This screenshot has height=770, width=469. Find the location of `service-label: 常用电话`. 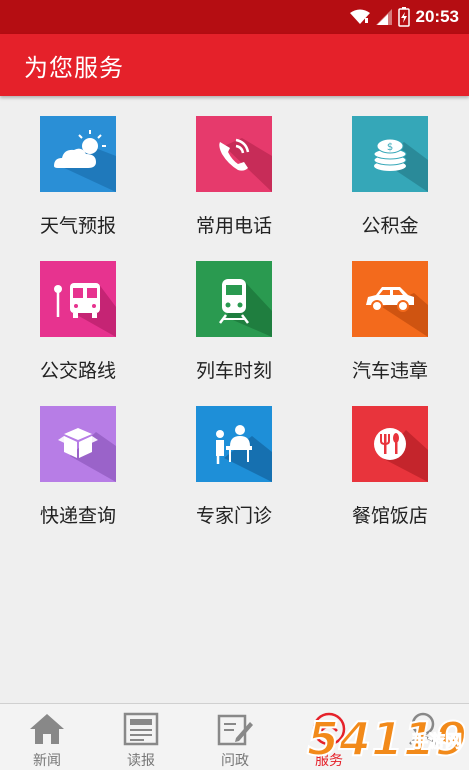

service-label: 常用电话 is located at coordinates (233, 226).